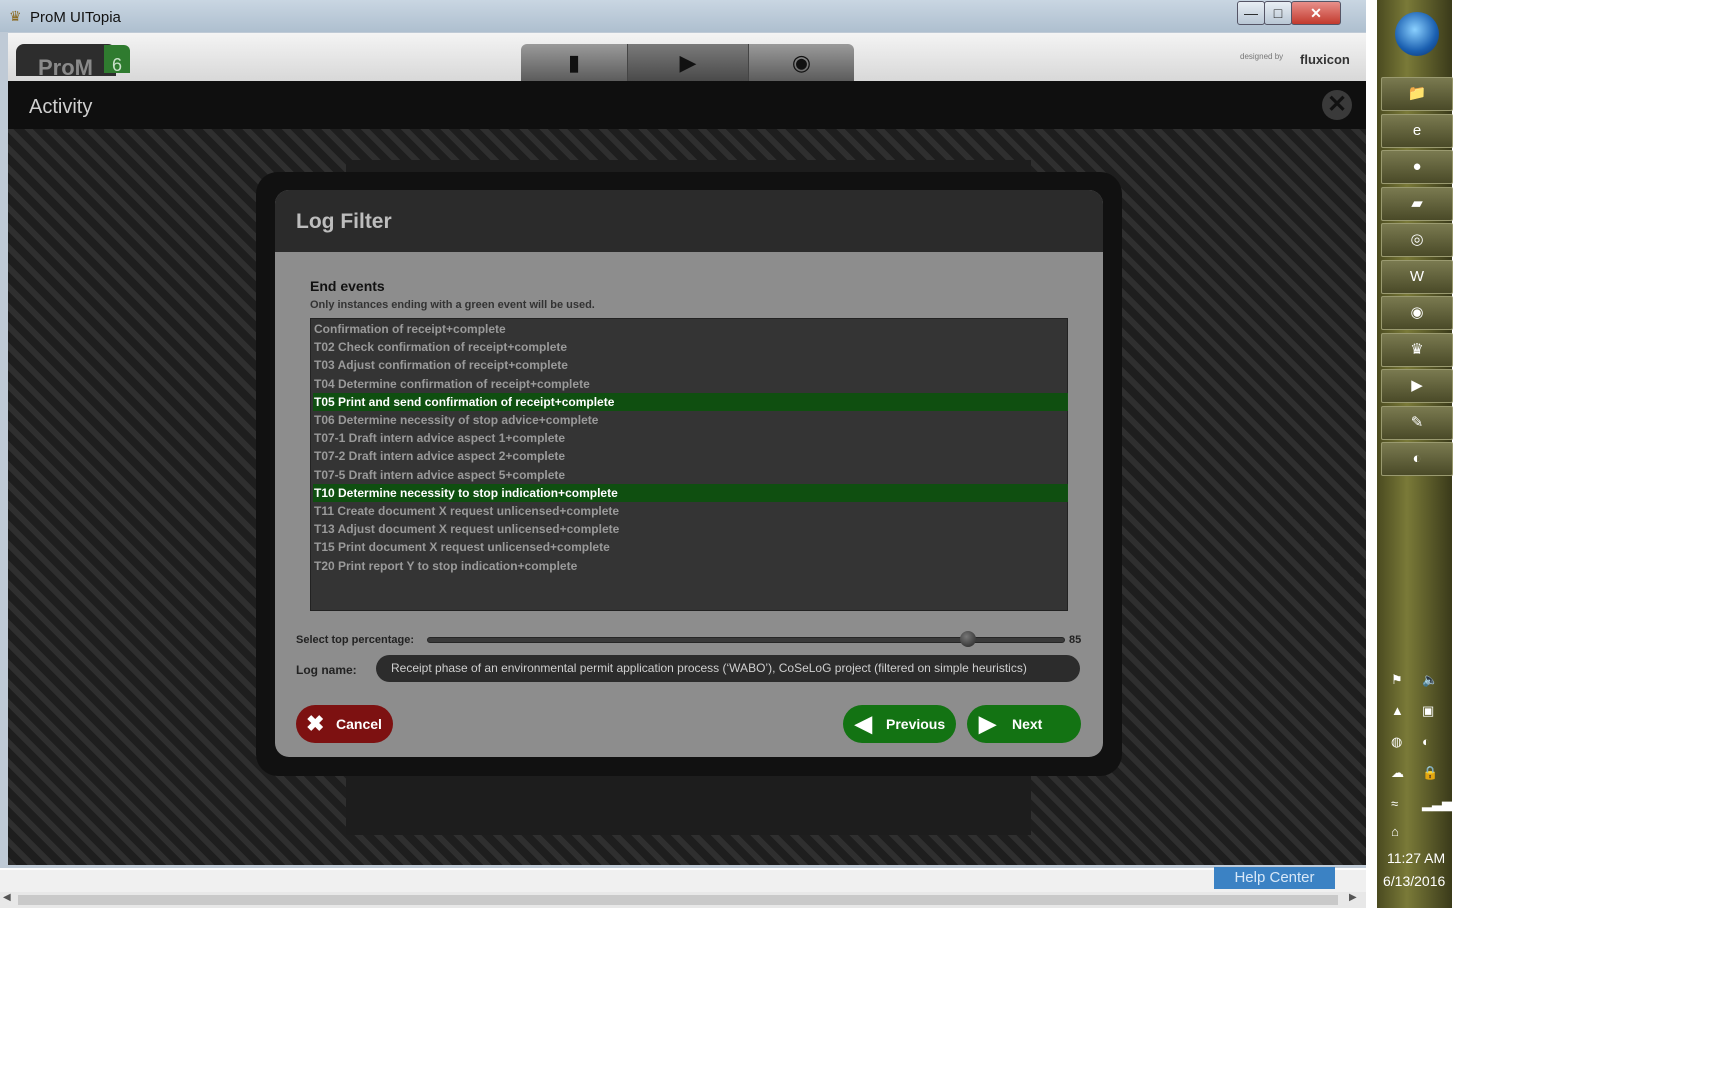 Image resolution: width=1728 pixels, height=1088 pixels. Describe the element at coordinates (355, 640) in the screenshot. I see `top-percentage-label: Select top percentage:` at that location.